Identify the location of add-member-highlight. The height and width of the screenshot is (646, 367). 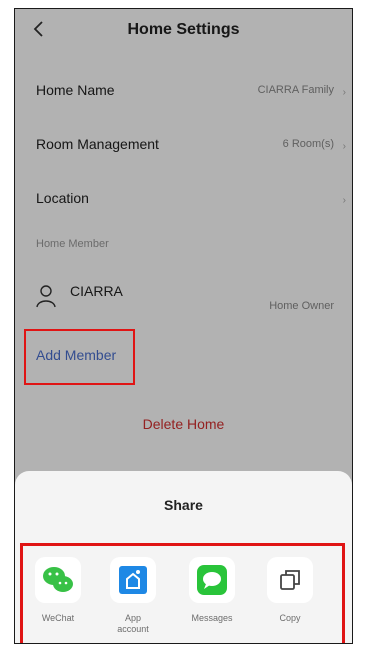
(79, 357).